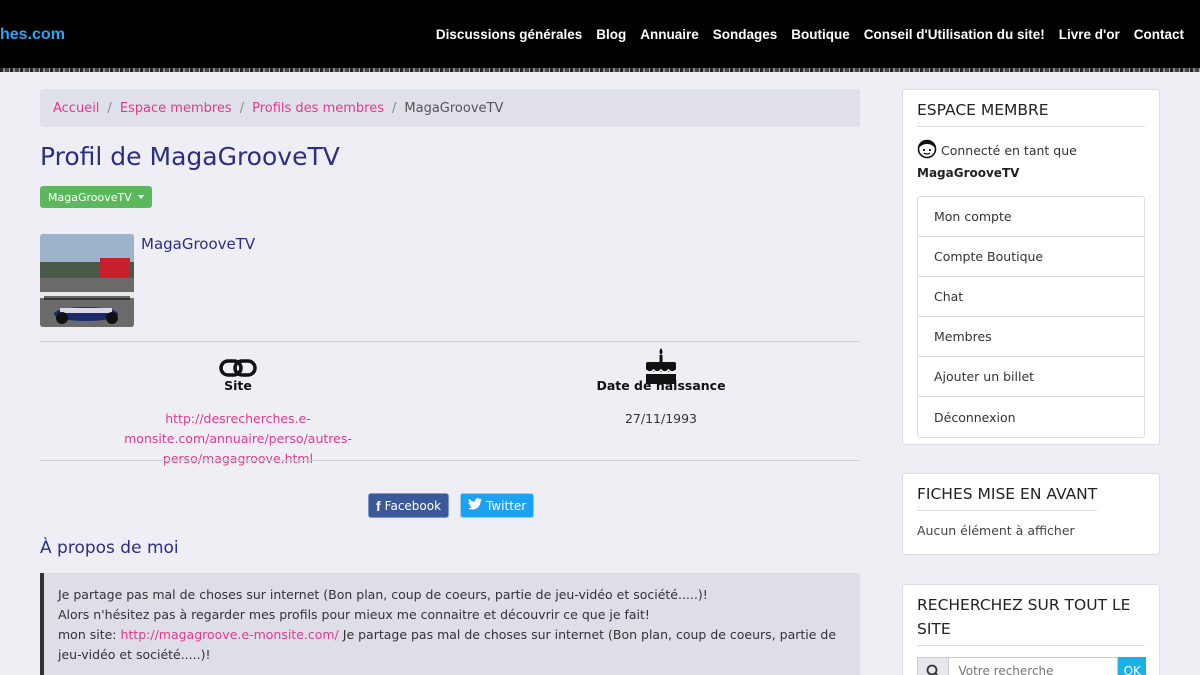  I want to click on breadcrumb-current: MagaGrooveTV, so click(454, 108).